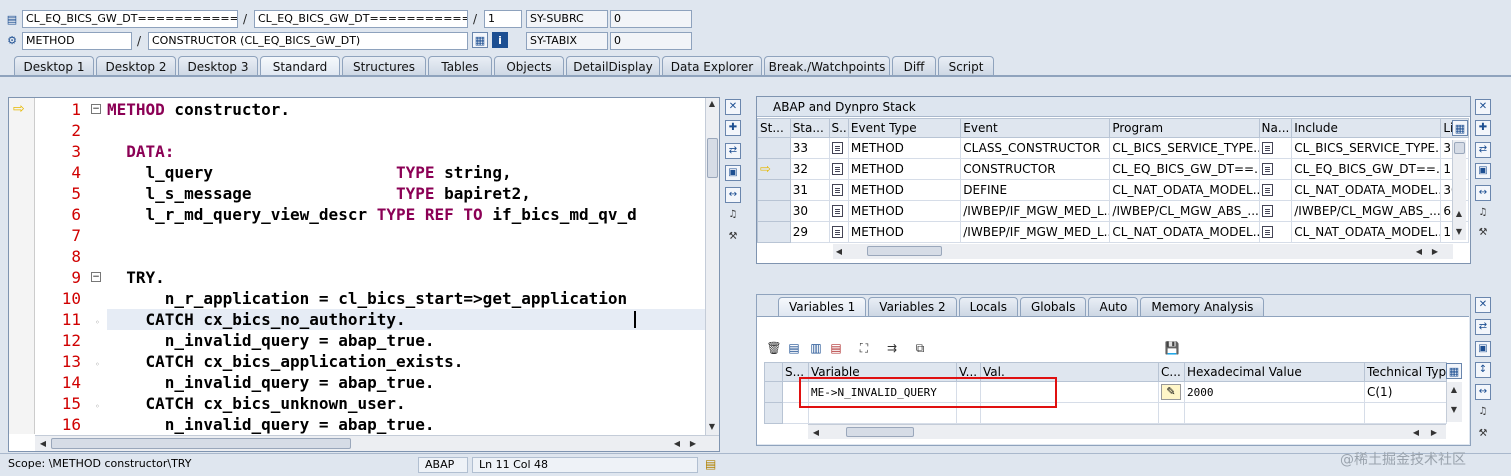  What do you see at coordinates (529, 66) in the screenshot?
I see `tab-objects: Objects` at bounding box center [529, 66].